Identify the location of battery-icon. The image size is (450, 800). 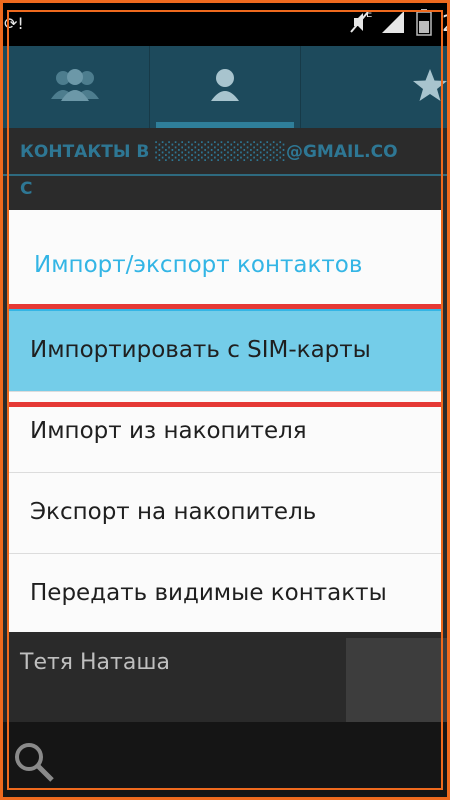
(424, 24).